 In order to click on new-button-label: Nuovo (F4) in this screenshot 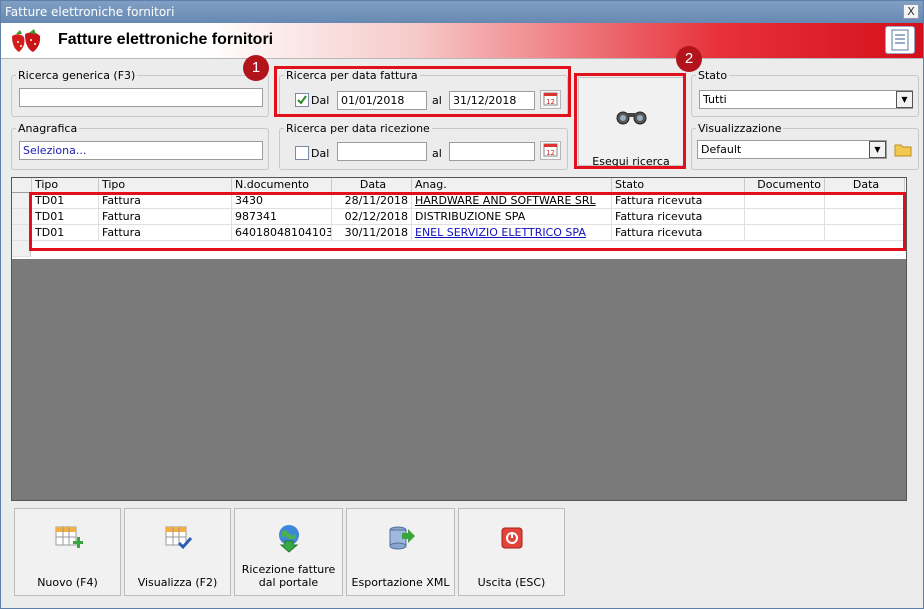, I will do `click(67, 582)`.